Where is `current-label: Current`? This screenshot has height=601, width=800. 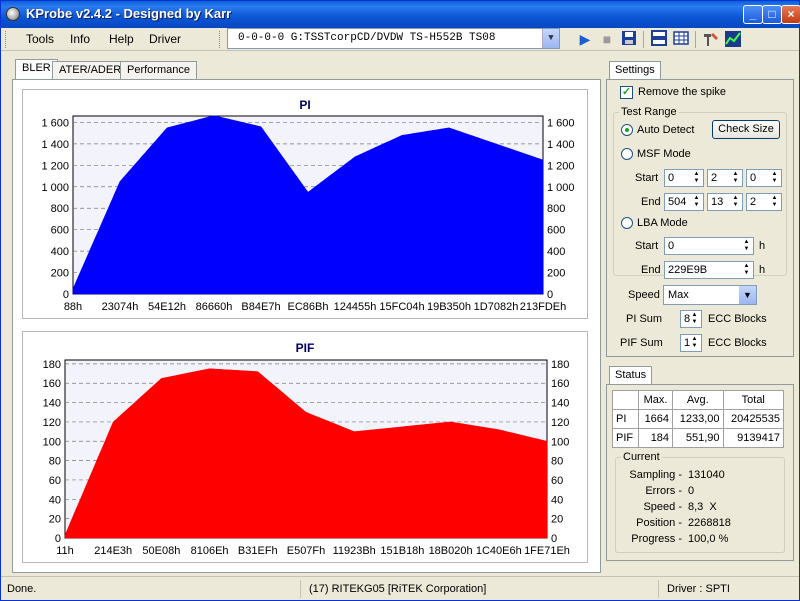
current-label: Current is located at coordinates (641, 457).